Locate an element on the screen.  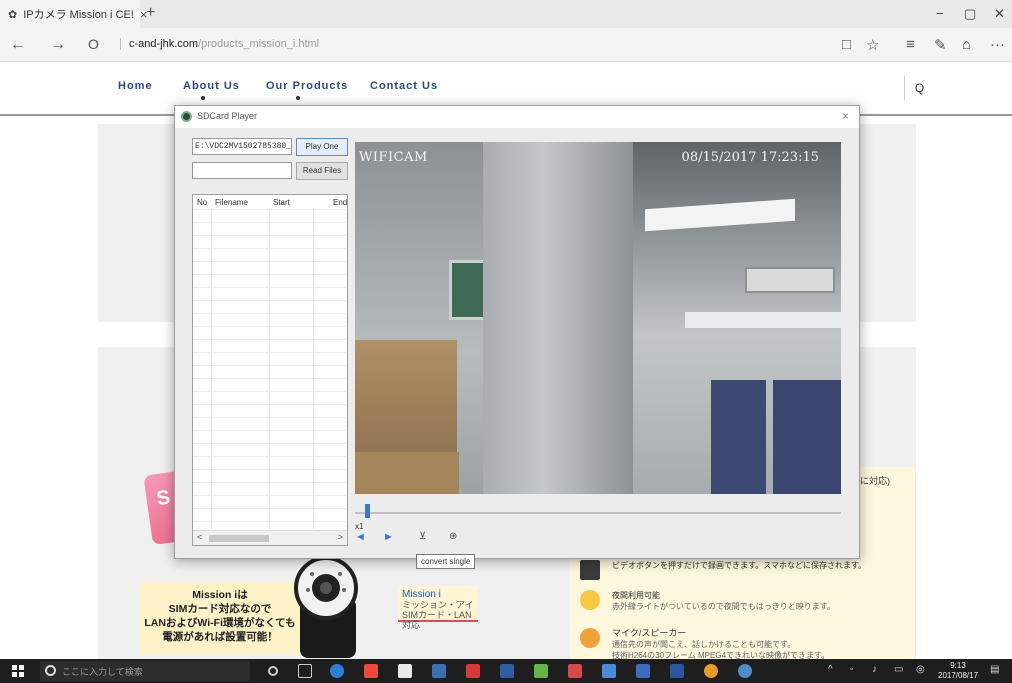
taskbar-search-input: ここに入力して検索 is located at coordinates (145, 671).